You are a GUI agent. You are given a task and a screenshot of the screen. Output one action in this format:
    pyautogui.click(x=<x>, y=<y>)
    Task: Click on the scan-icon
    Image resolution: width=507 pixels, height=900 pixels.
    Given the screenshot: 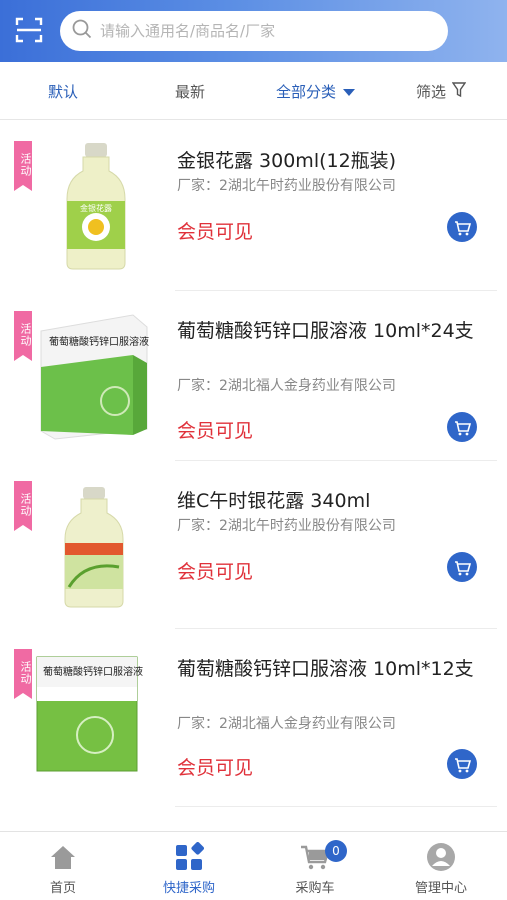 What is the action you would take?
    pyautogui.click(x=29, y=30)
    